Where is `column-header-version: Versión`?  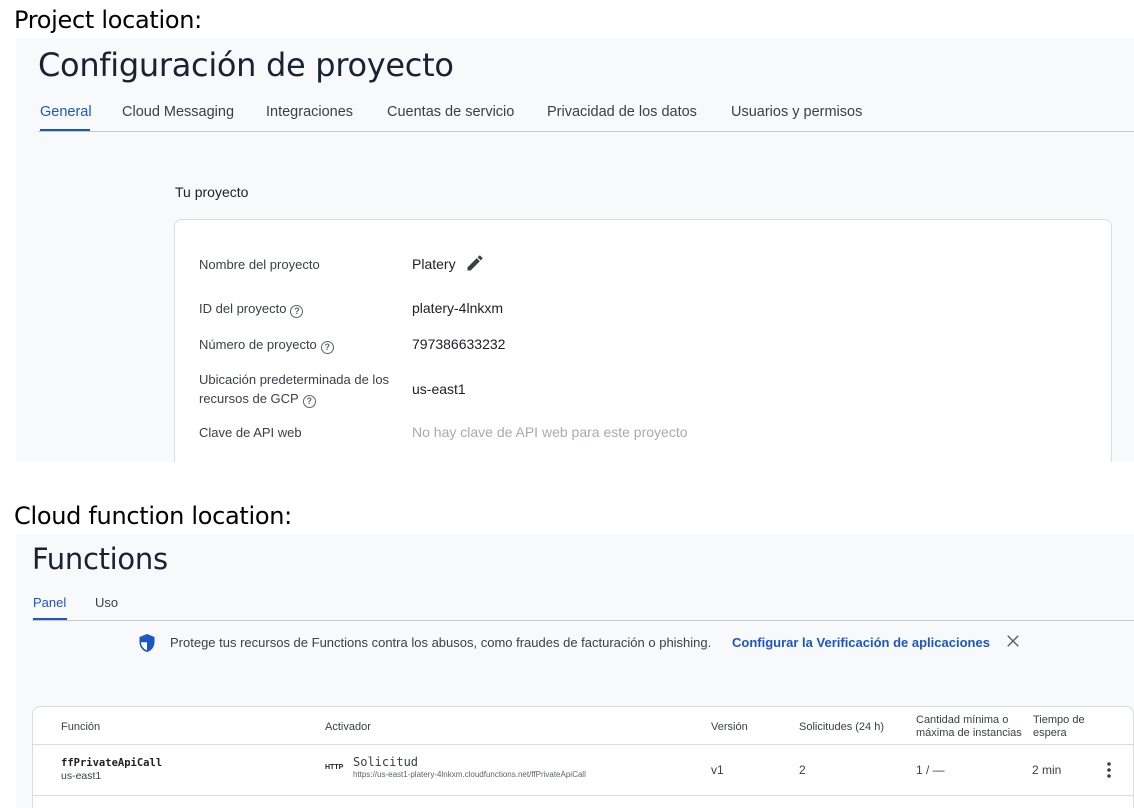
column-header-version: Versión is located at coordinates (729, 727).